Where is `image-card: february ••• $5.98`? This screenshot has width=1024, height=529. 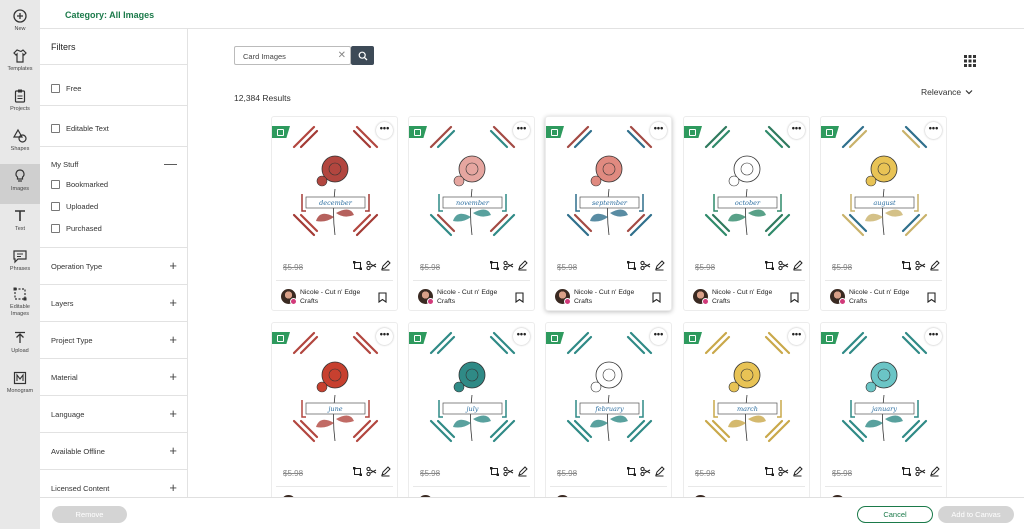 image-card: february ••• $5.98 is located at coordinates (608, 412).